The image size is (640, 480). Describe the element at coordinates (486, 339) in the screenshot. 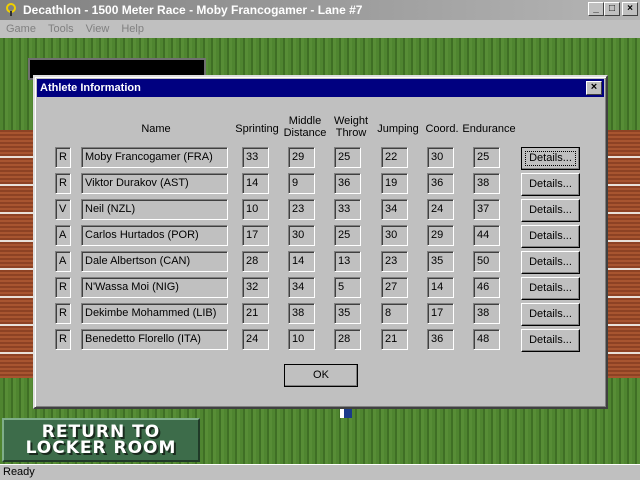

I see `endurance-field: 48` at that location.